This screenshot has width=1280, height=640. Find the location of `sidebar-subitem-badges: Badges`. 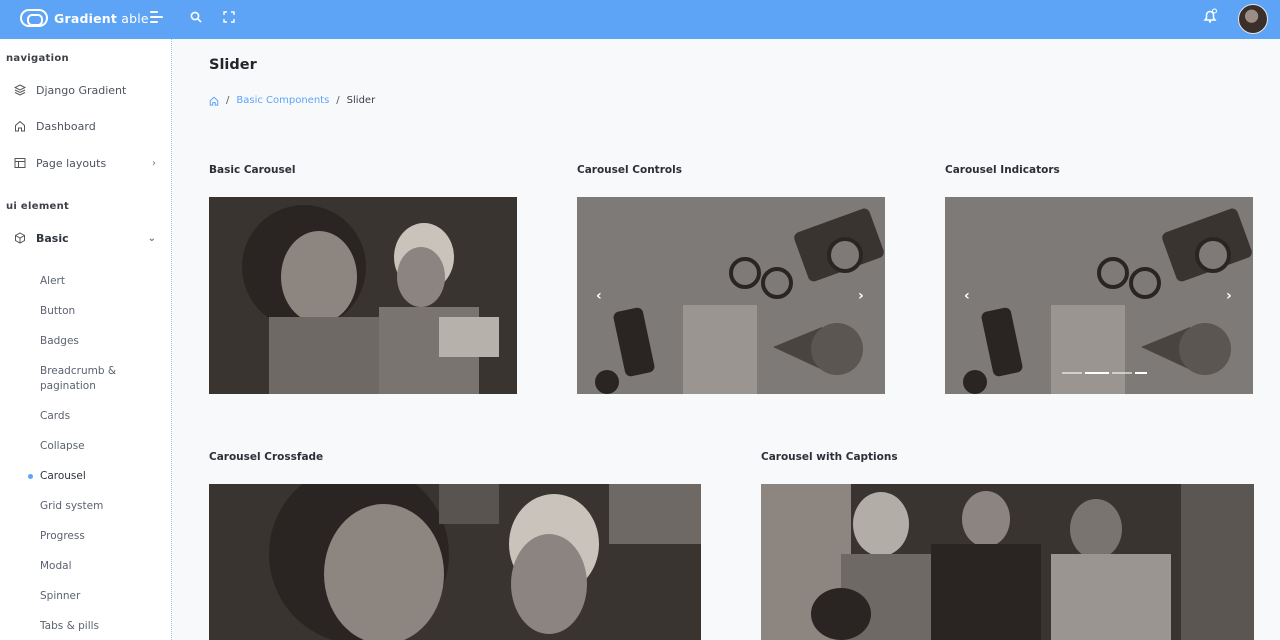

sidebar-subitem-badges: Badges is located at coordinates (59, 341).